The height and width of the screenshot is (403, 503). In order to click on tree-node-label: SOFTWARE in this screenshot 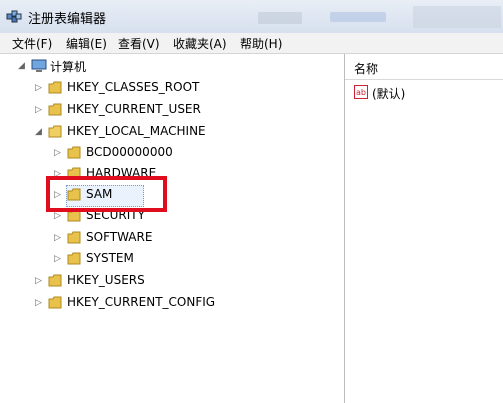, I will do `click(119, 237)`.